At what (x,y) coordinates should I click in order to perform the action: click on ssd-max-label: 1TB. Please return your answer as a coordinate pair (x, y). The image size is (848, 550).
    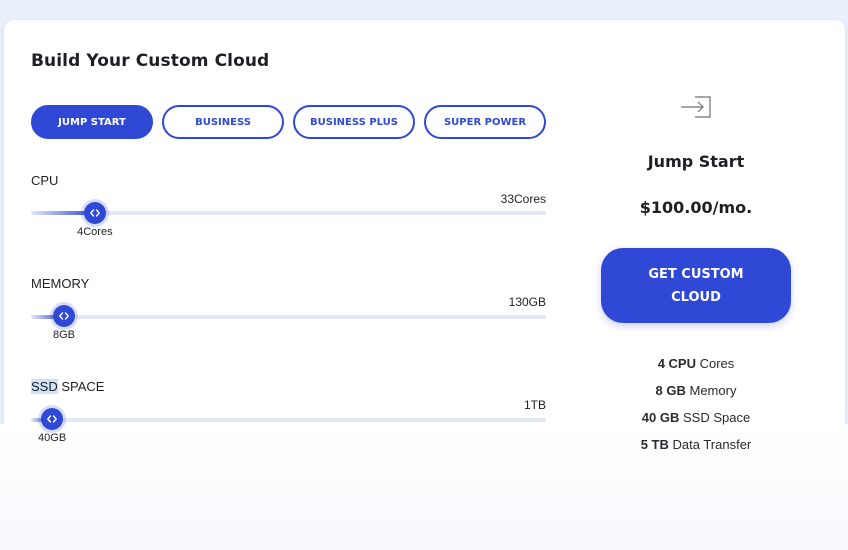
    Looking at the image, I should click on (534, 405).